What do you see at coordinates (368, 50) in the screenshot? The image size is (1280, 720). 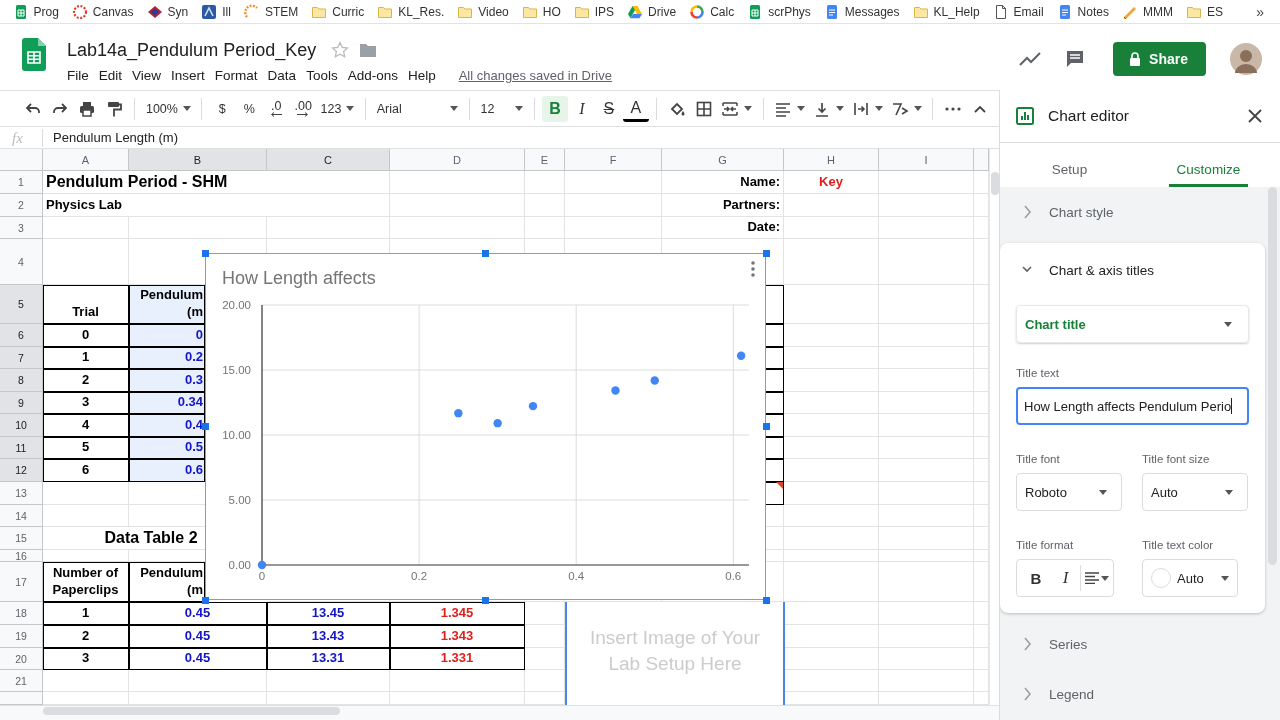 I see `folder-icon` at bounding box center [368, 50].